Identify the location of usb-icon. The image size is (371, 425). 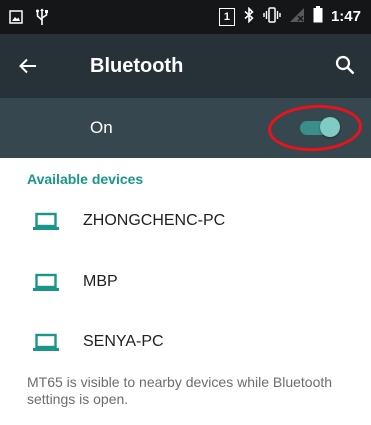
(42, 19).